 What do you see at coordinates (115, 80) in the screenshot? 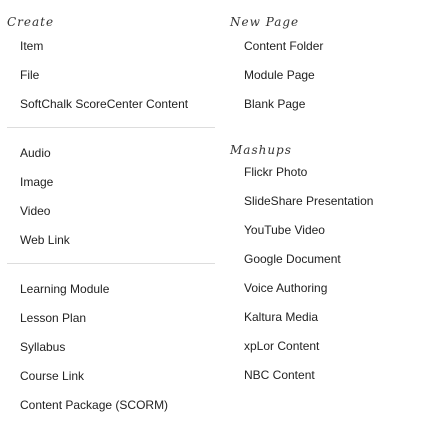
I see `menu-item-file: File` at bounding box center [115, 80].